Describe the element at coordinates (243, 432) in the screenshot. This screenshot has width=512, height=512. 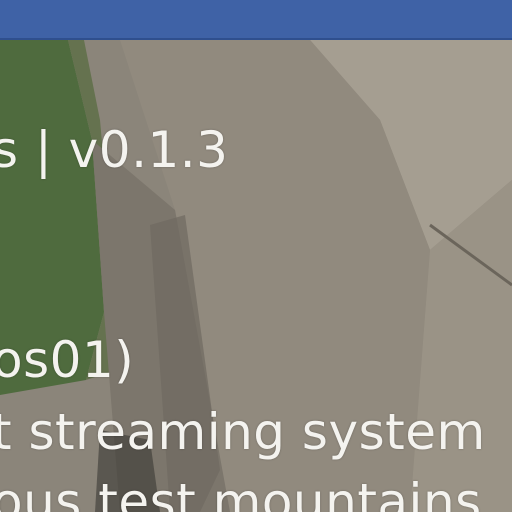
I see `overlay-line-2: t streaming system` at that location.